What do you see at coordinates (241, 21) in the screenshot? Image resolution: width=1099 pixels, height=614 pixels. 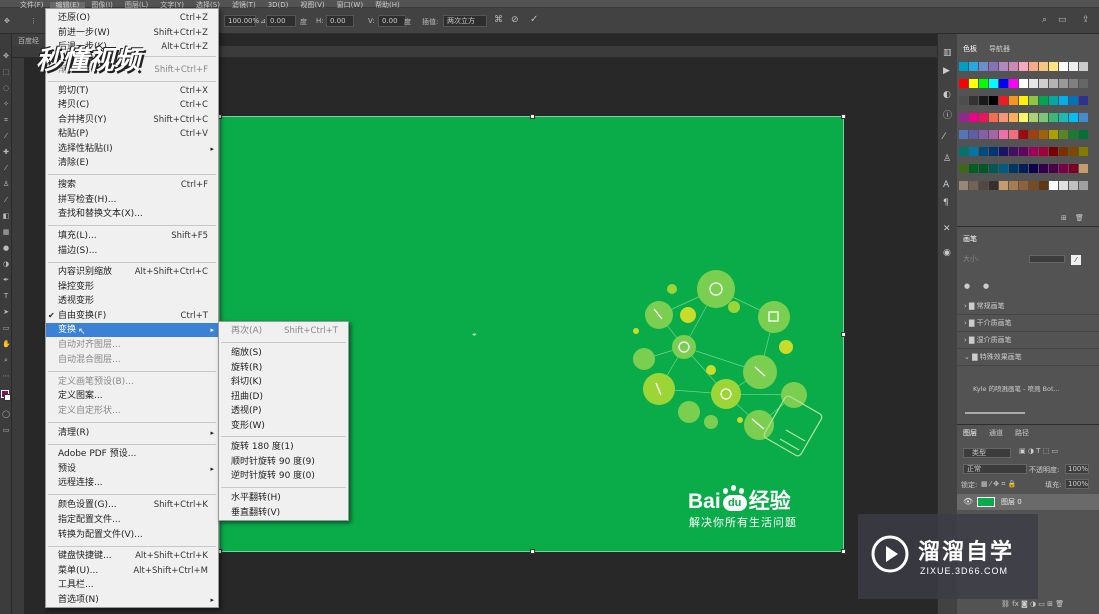 I see `width-percent-field: 100.00%` at bounding box center [241, 21].